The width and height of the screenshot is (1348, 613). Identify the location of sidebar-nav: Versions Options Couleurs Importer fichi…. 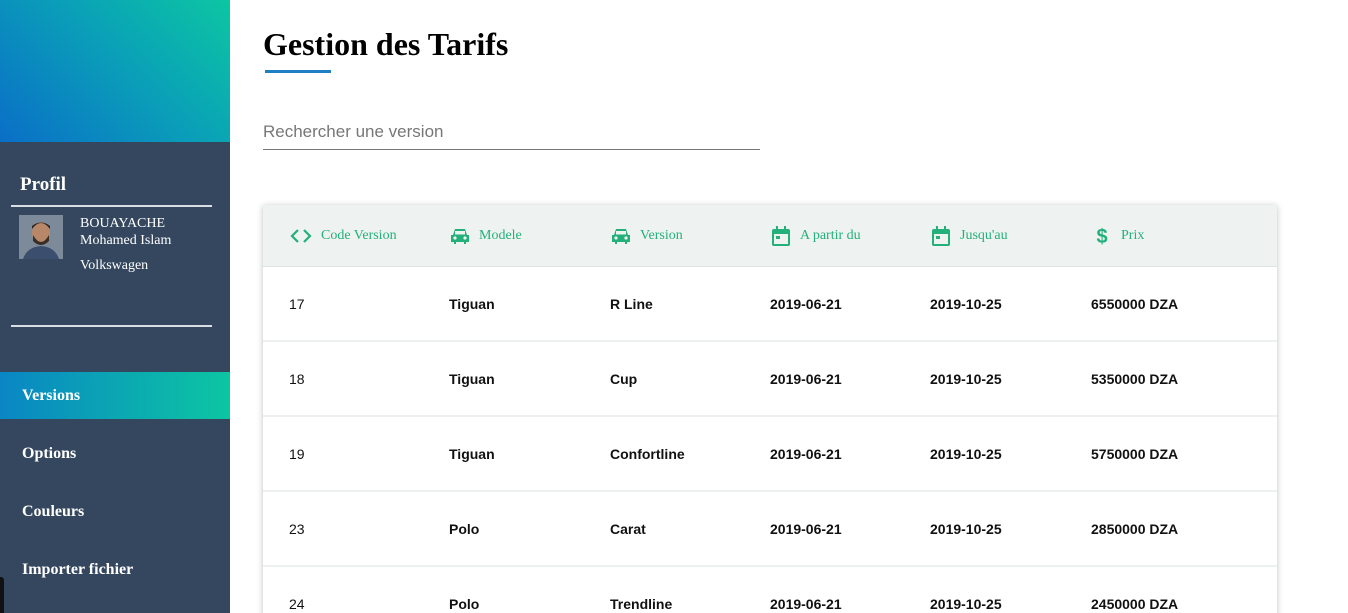
(115, 488).